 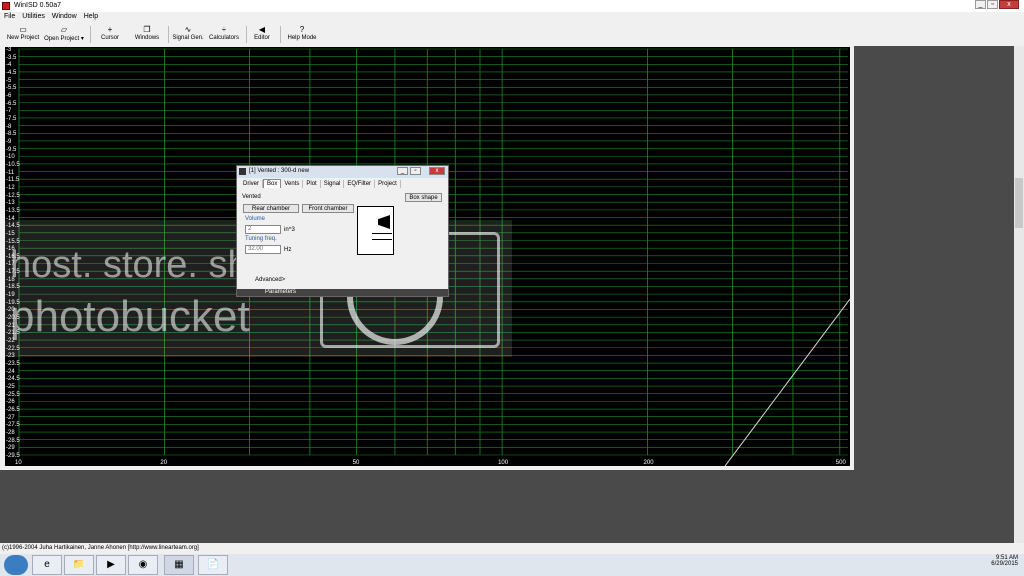 What do you see at coordinates (143, 565) in the screenshot?
I see `chrome-icon: ◉` at bounding box center [143, 565].